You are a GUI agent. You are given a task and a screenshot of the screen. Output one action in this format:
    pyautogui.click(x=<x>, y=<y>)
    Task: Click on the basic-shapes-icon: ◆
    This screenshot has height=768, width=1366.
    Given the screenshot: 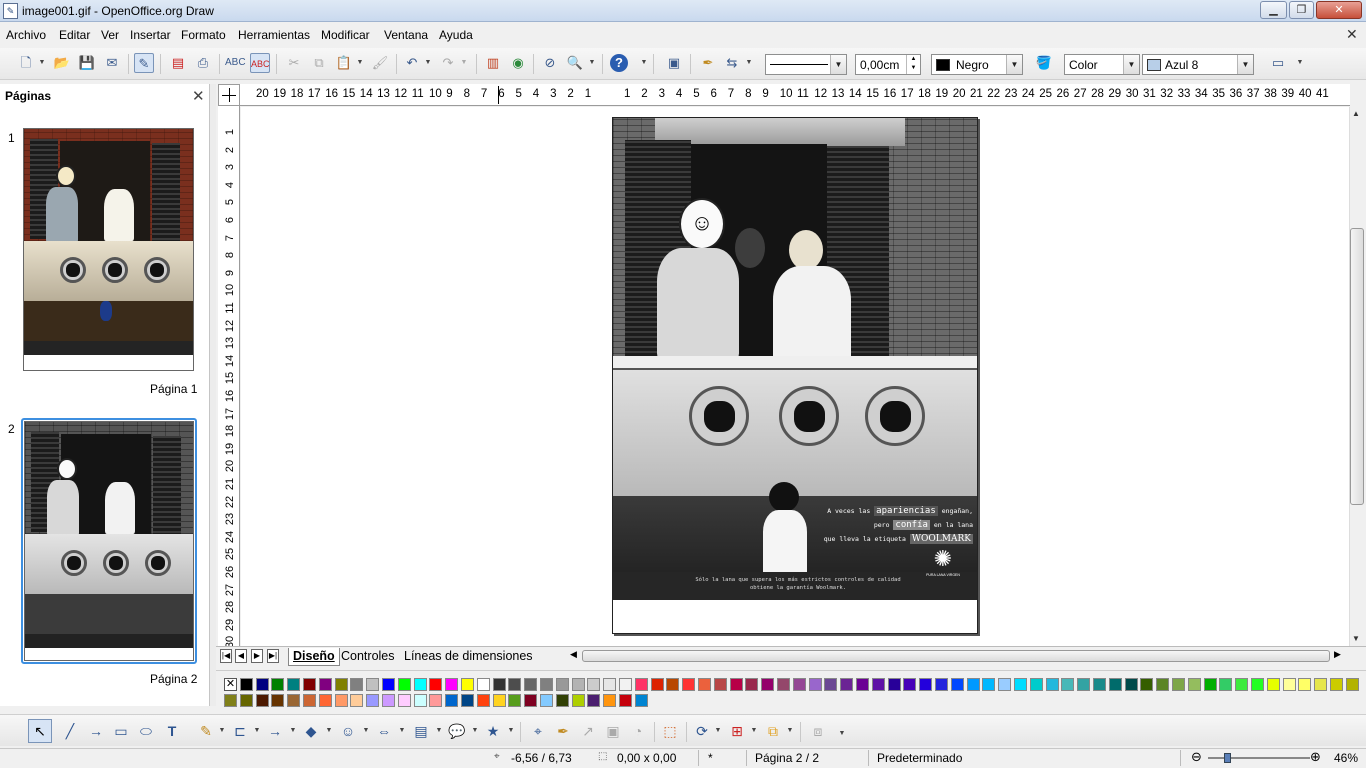 What is the action you would take?
    pyautogui.click(x=311, y=731)
    